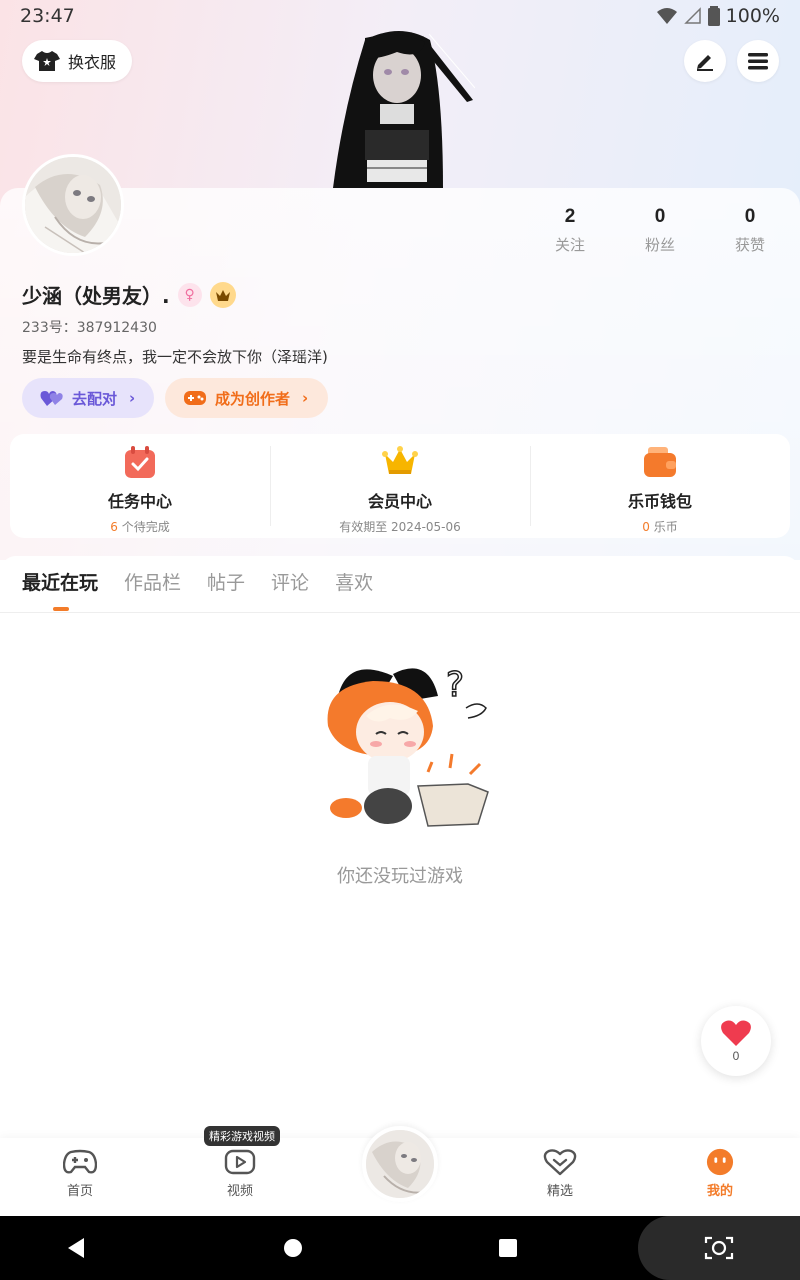  What do you see at coordinates (61, 609) in the screenshot?
I see `tab-indicator` at bounding box center [61, 609].